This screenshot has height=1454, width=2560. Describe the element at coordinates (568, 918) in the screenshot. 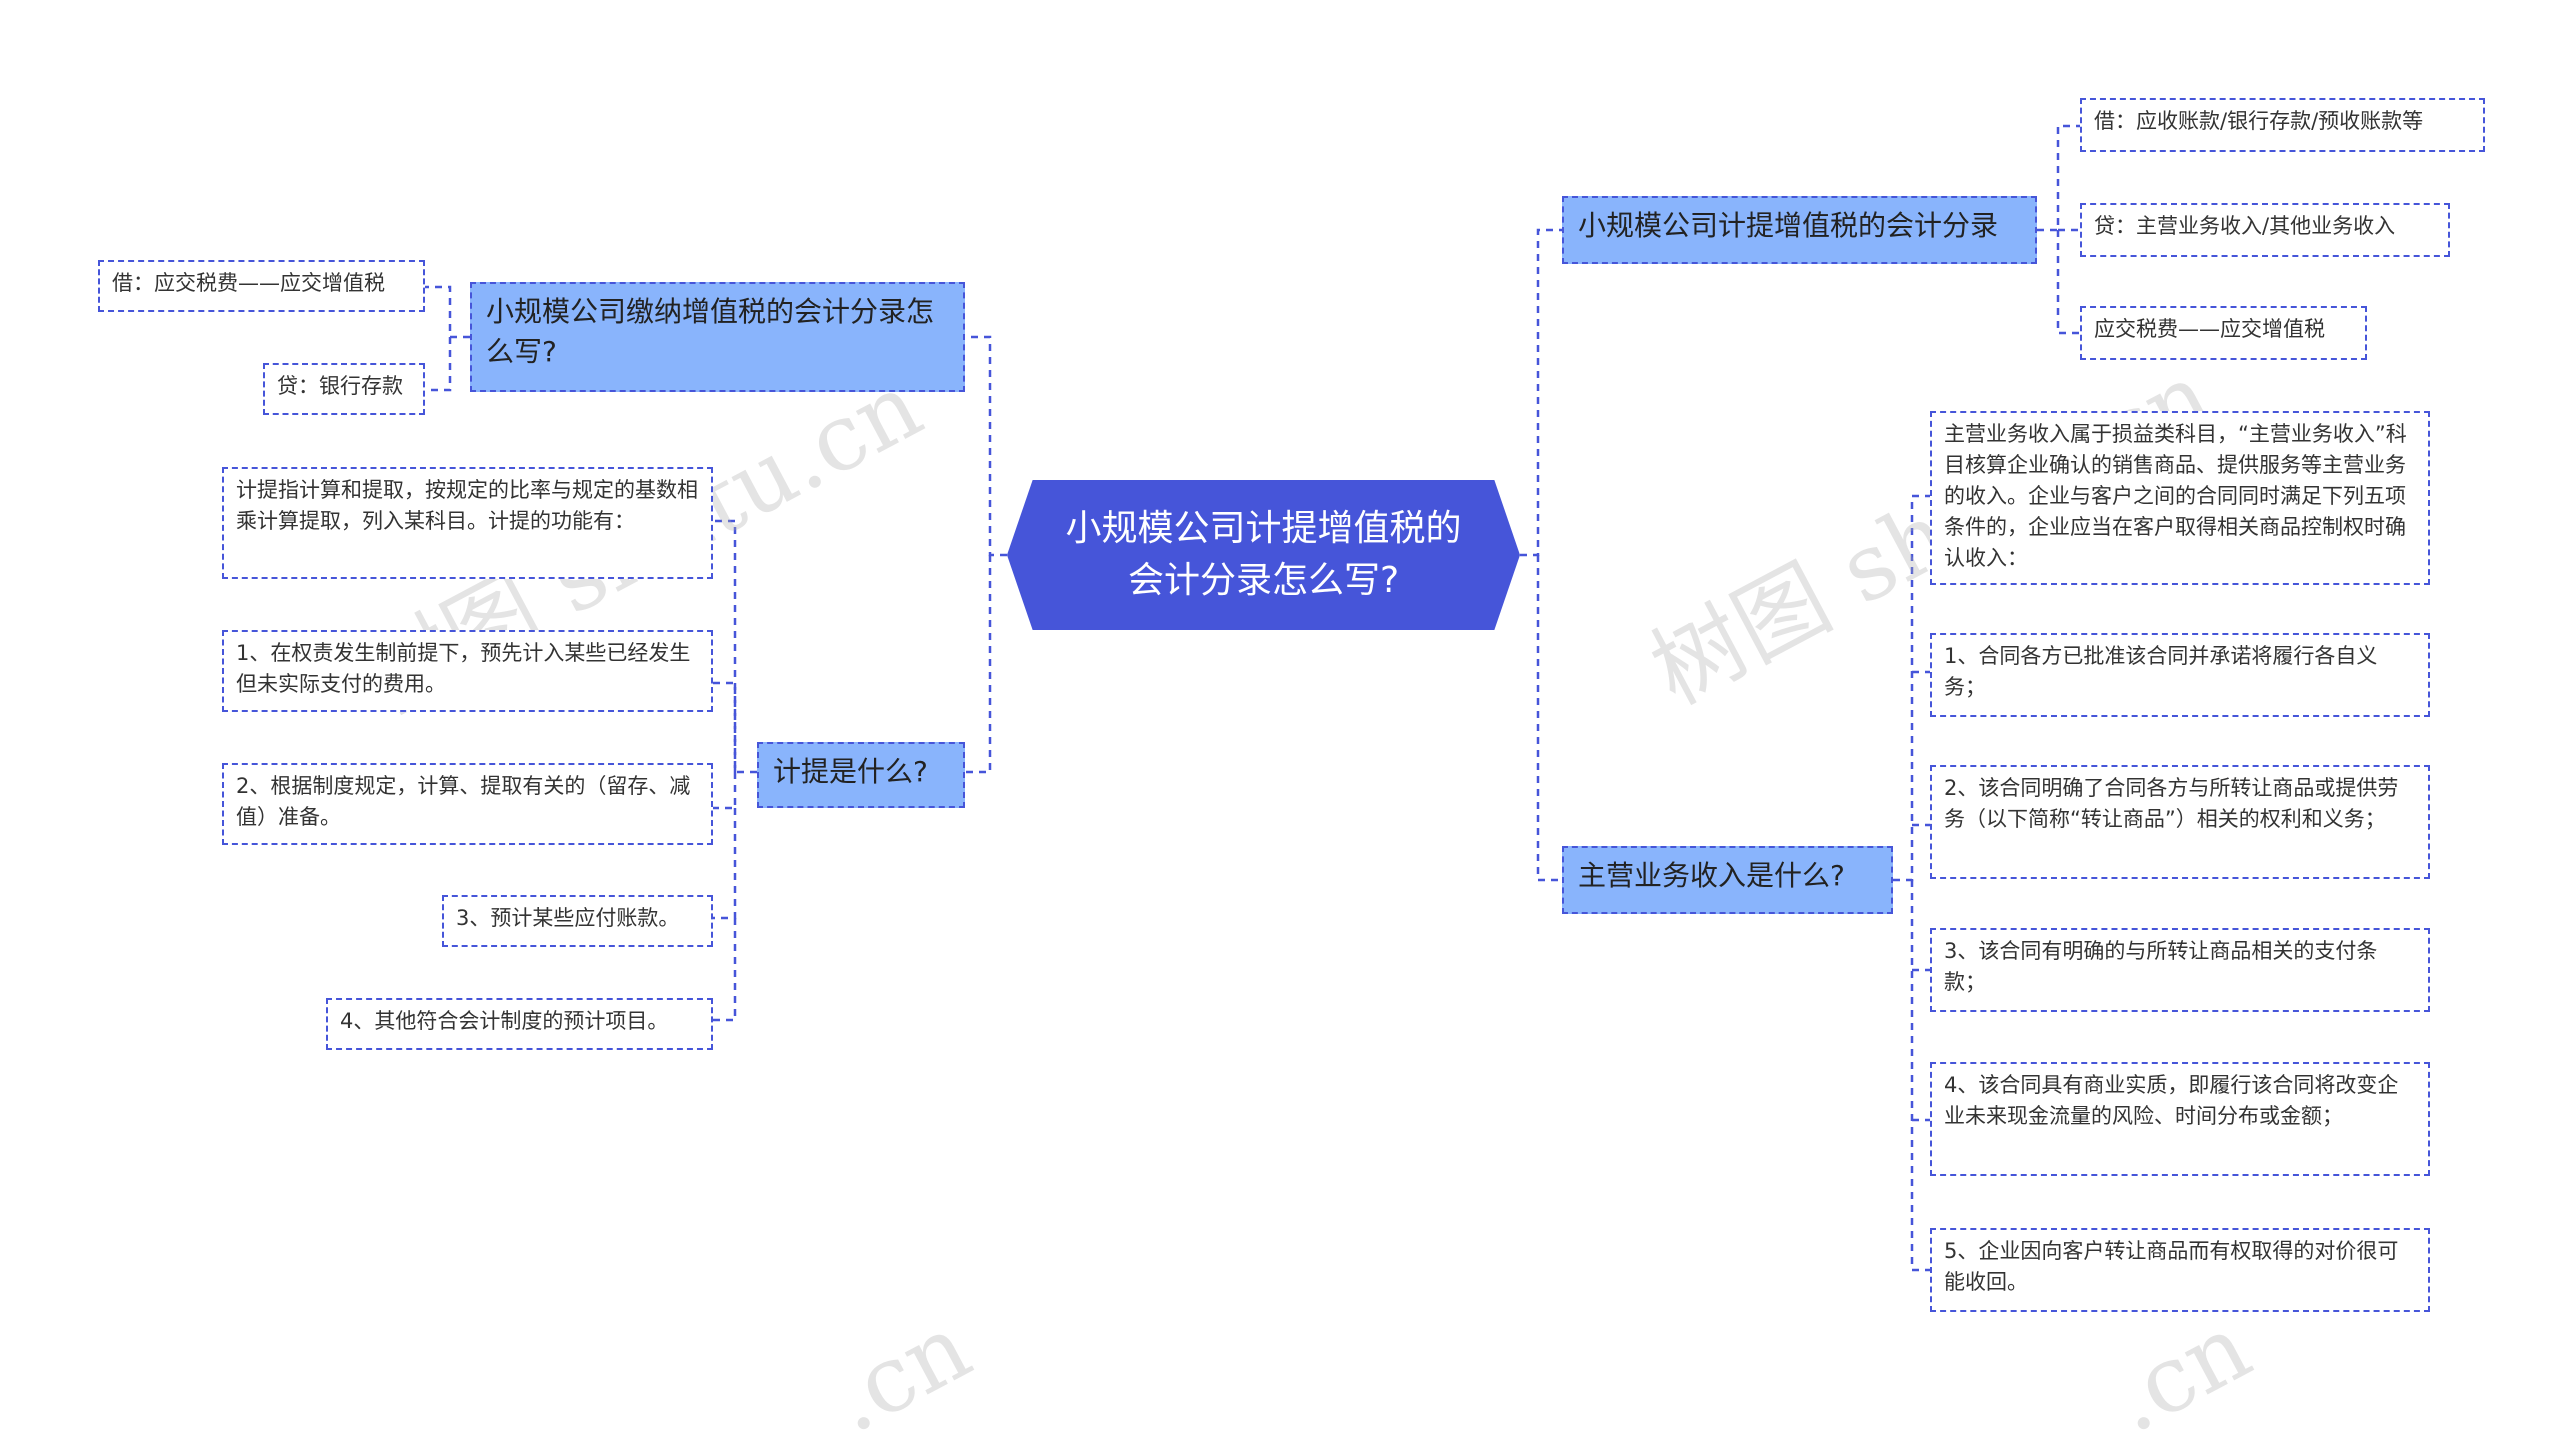

I see `leaf-text: 3、预计某些应付账款。` at that location.